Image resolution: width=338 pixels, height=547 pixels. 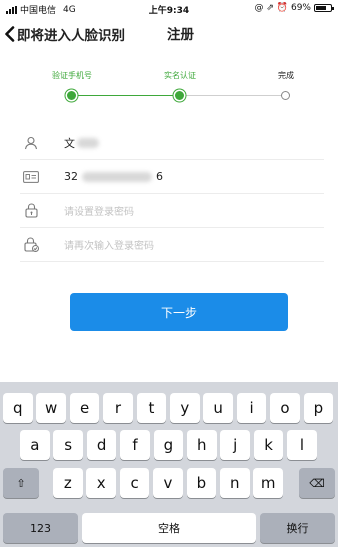 What do you see at coordinates (72, 75) in the screenshot?
I see `step-label-verify-phone: 验证手机号` at bounding box center [72, 75].